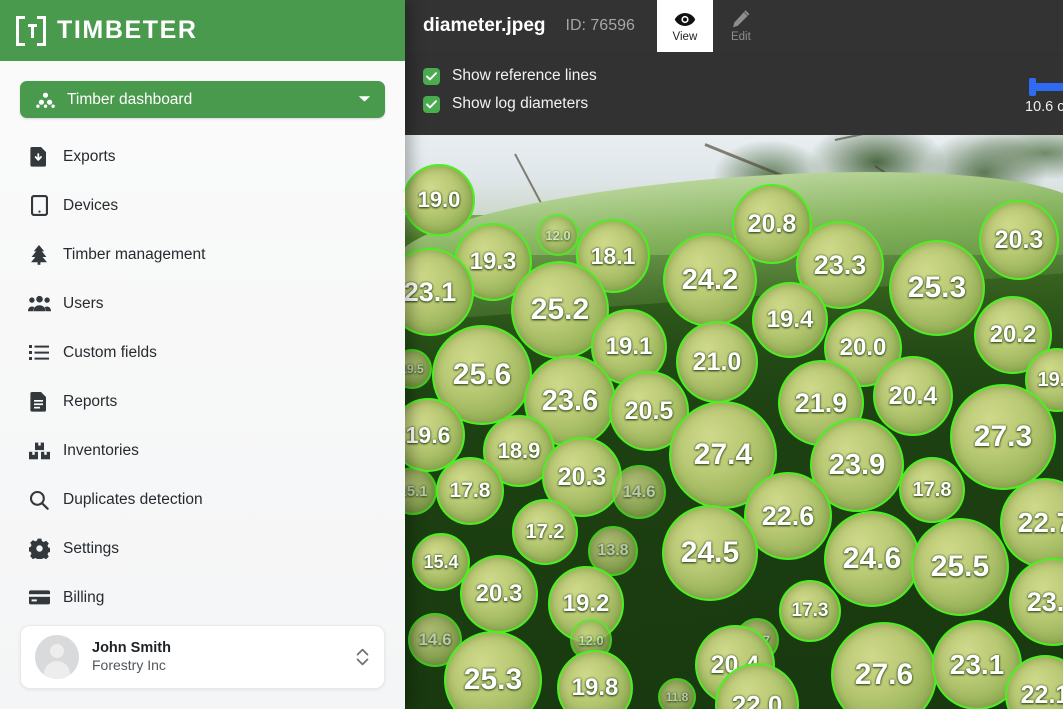  I want to click on file-name: diameter.jpeg, so click(484, 25).